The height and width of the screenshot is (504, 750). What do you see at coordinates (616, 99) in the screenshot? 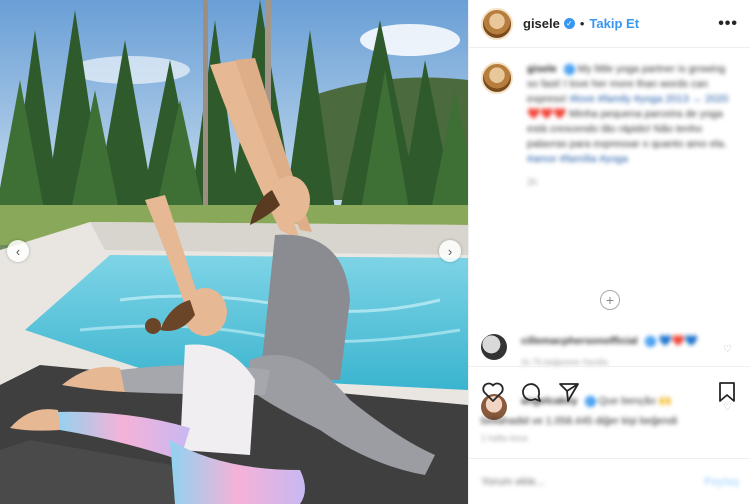
I see `caption-hashtags-1: #love #family #yoga` at bounding box center [616, 99].